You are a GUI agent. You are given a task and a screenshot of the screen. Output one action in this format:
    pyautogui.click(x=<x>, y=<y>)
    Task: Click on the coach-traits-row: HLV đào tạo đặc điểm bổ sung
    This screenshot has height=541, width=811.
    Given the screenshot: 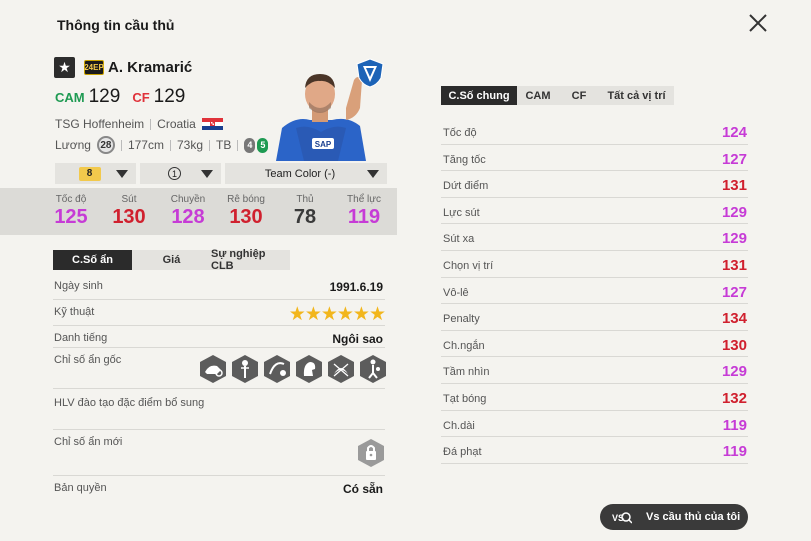 What is the action you would take?
    pyautogui.click(x=219, y=409)
    